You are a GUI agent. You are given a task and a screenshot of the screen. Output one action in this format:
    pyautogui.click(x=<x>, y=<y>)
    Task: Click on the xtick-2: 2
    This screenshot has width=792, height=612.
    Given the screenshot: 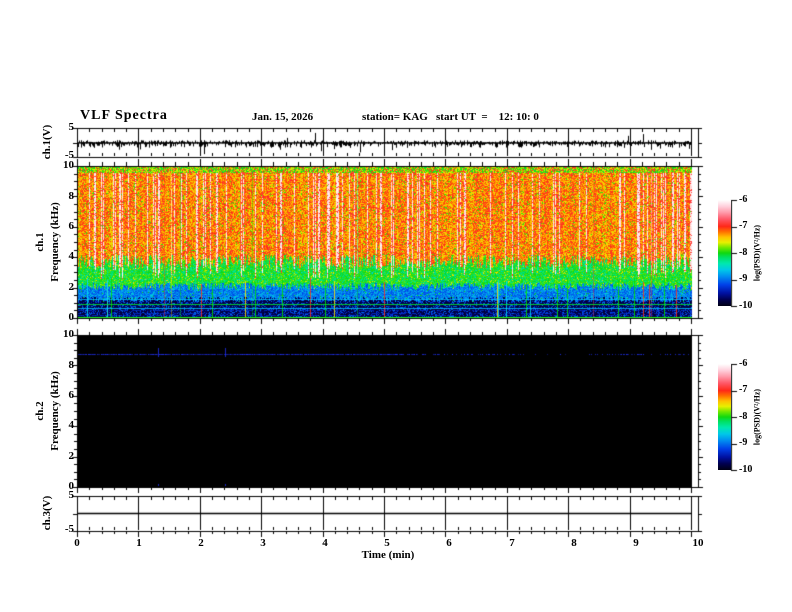 What is the action you would take?
    pyautogui.click(x=201, y=543)
    